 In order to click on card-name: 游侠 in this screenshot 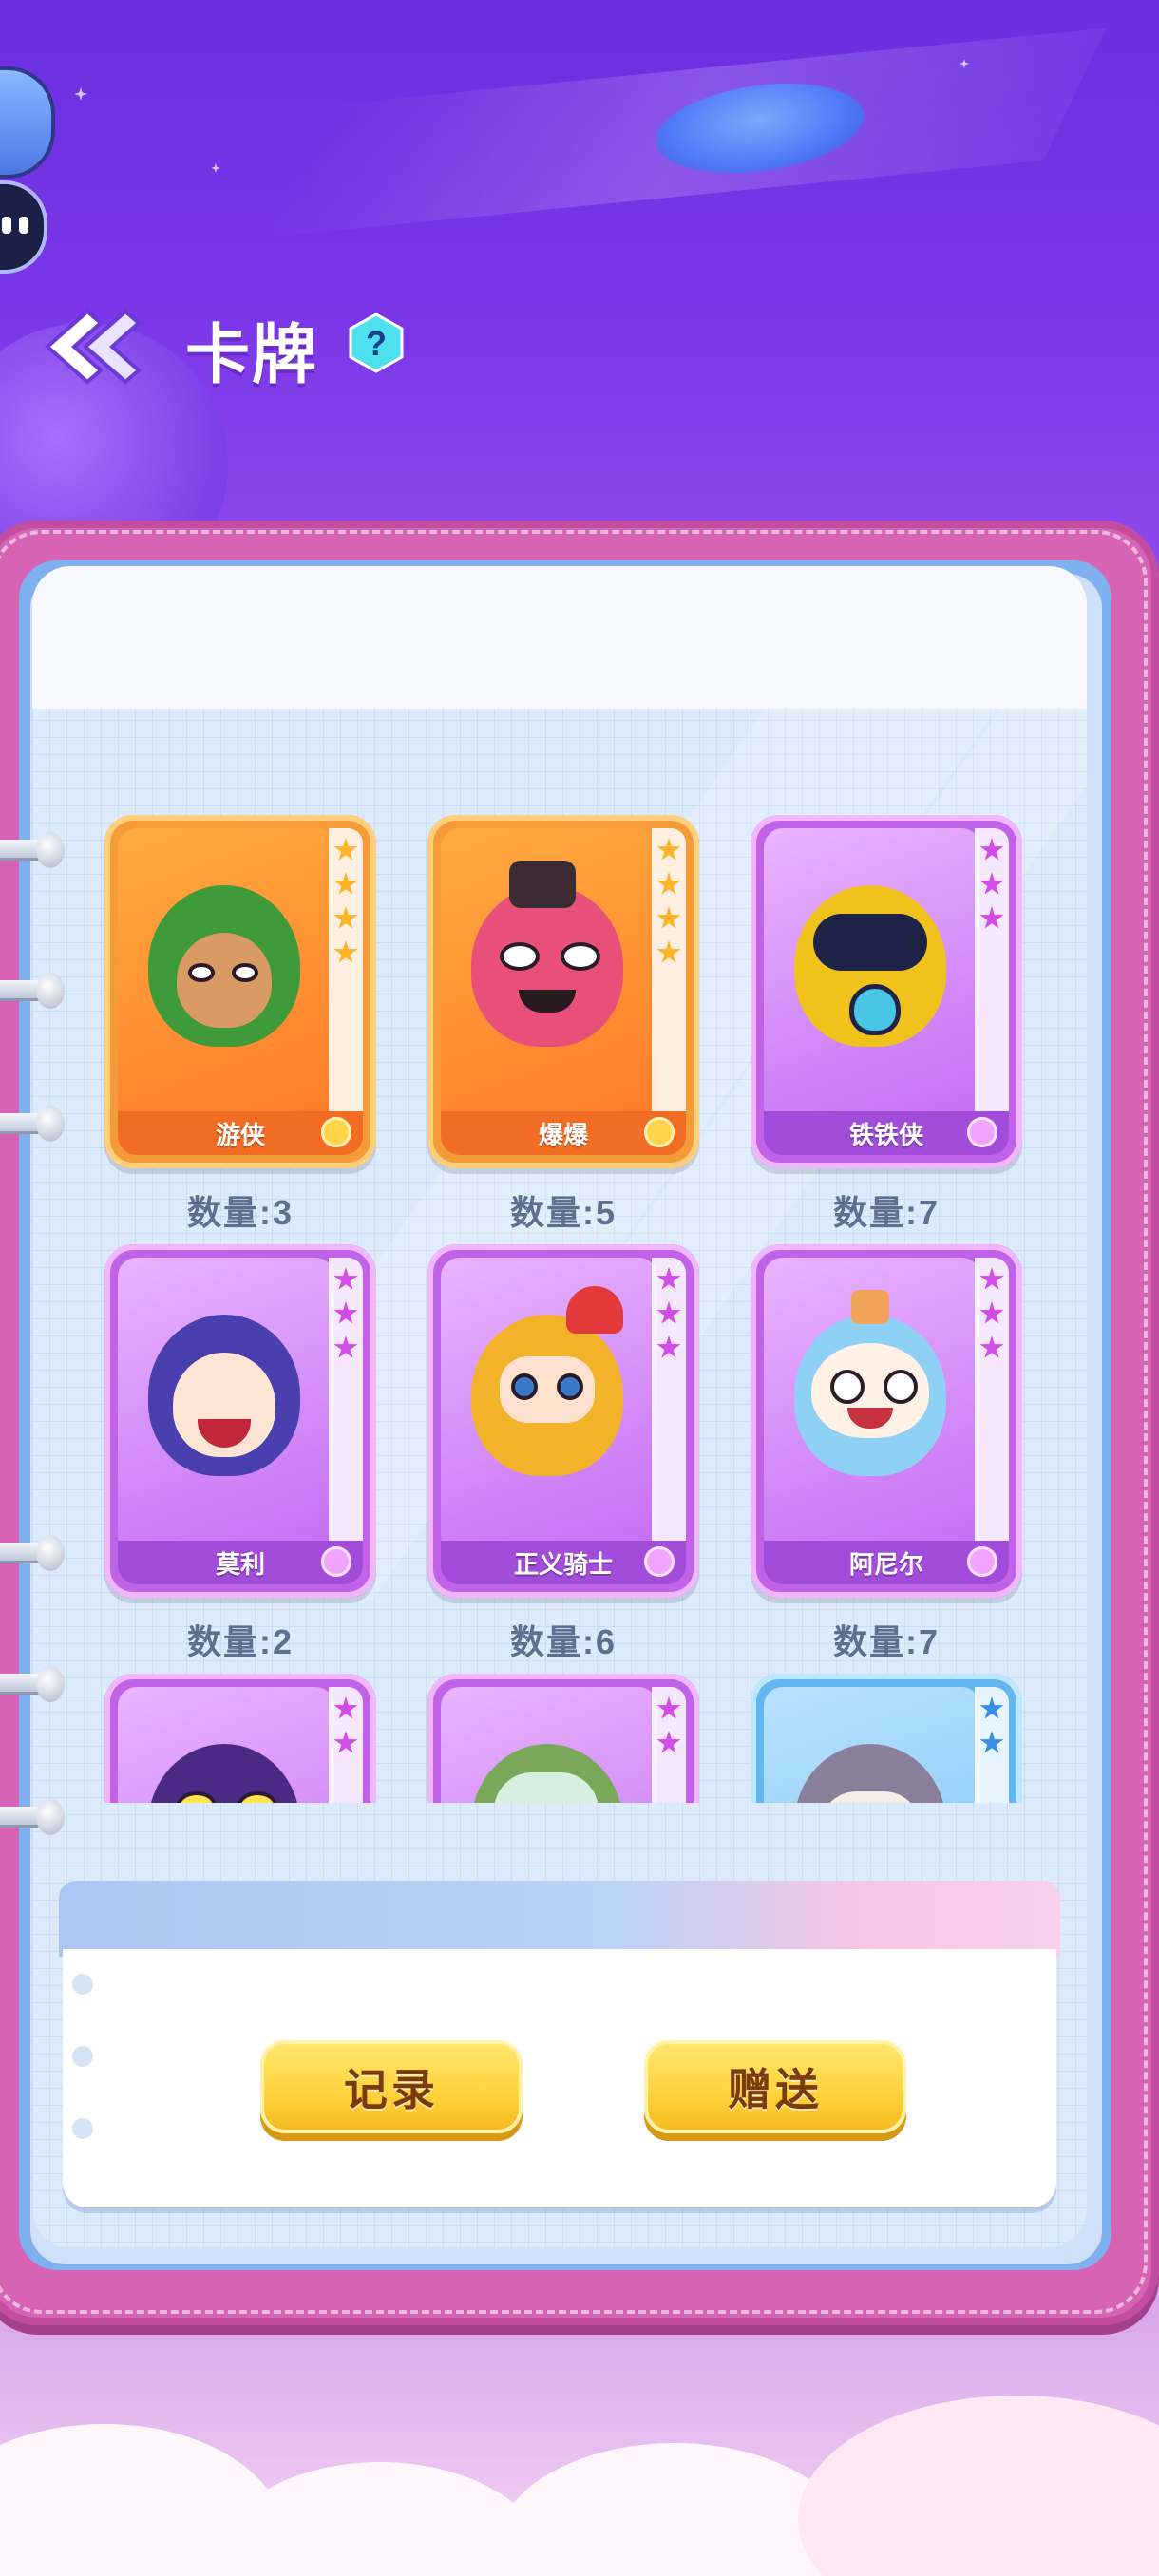, I will do `click(240, 1134)`.